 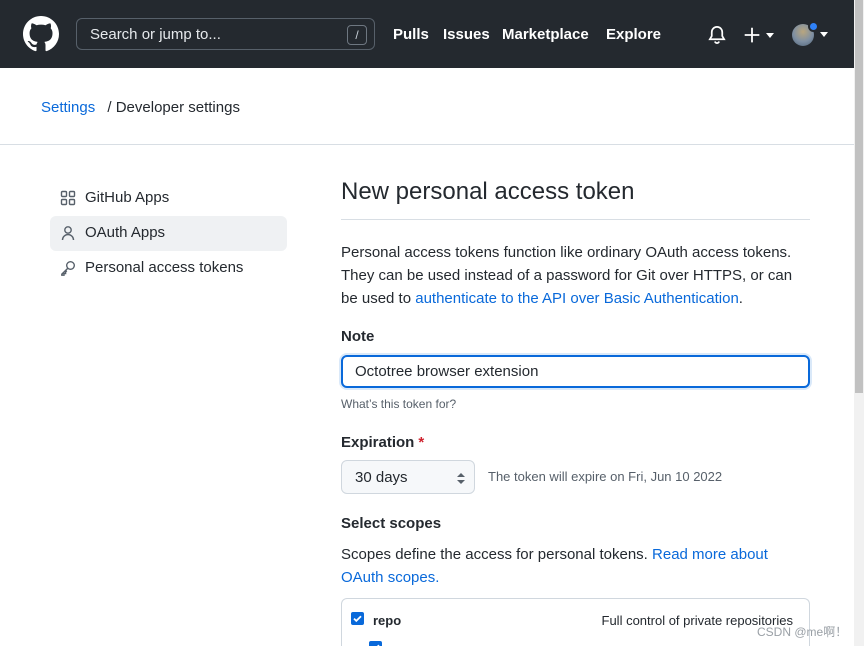 I want to click on sidebar-item-github-apps: GitHub Apps, so click(x=168, y=198).